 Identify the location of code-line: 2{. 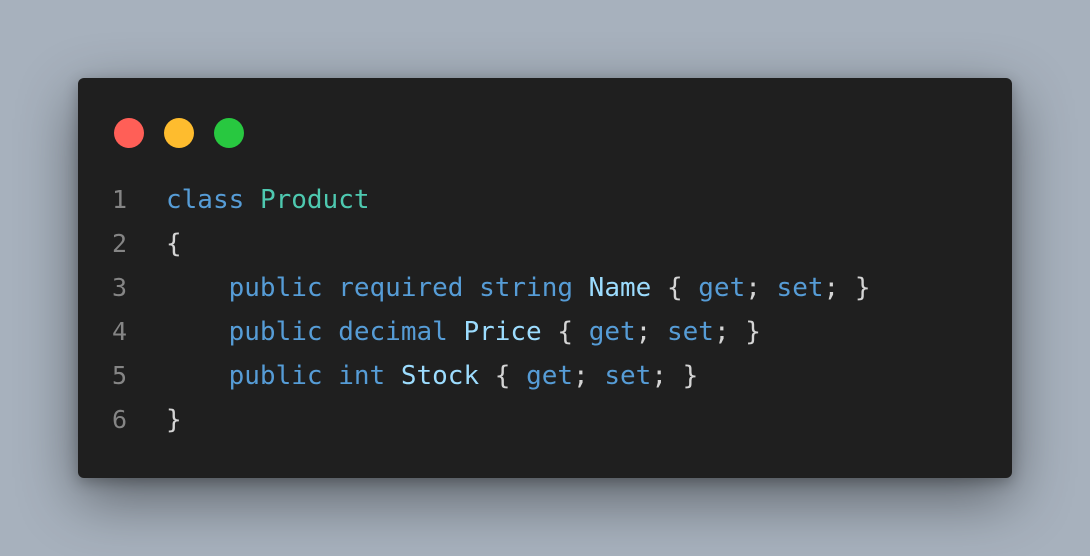
(545, 244).